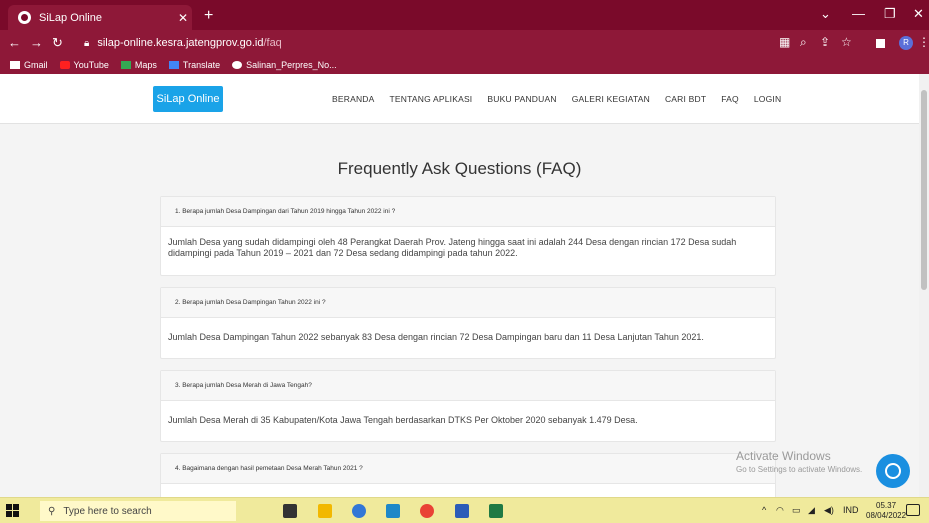 Image resolution: width=929 pixels, height=523 pixels. I want to click on language-indicator: IND, so click(851, 510).